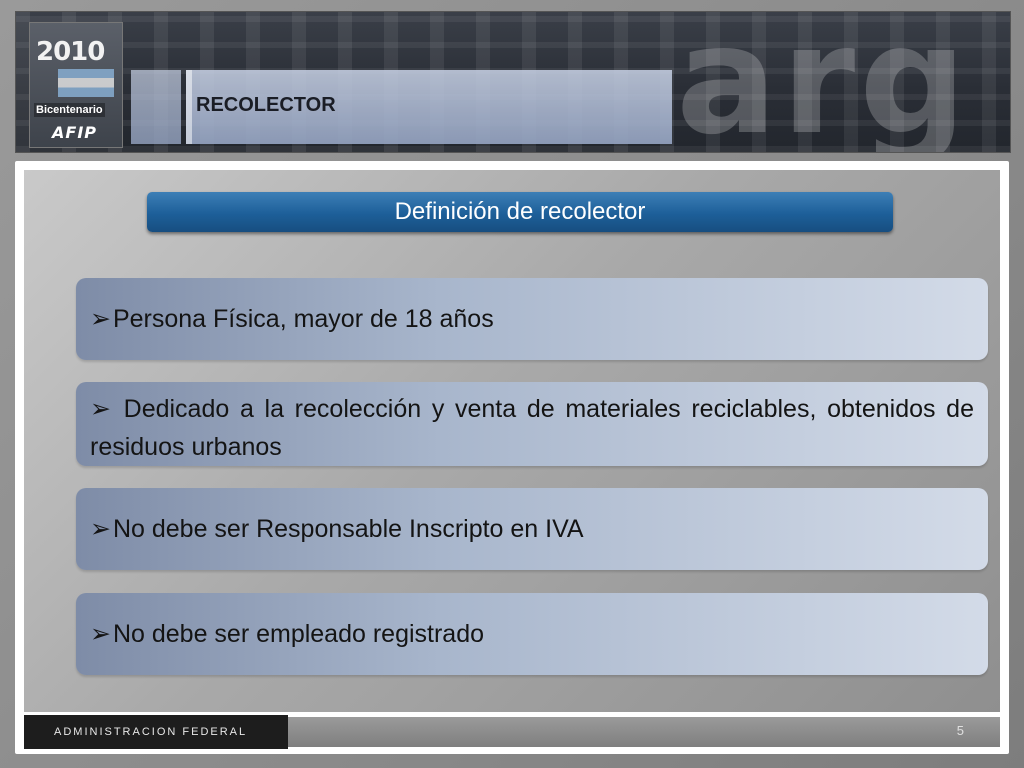 The width and height of the screenshot is (1024, 768). I want to click on logo-year: 2010, so click(70, 52).